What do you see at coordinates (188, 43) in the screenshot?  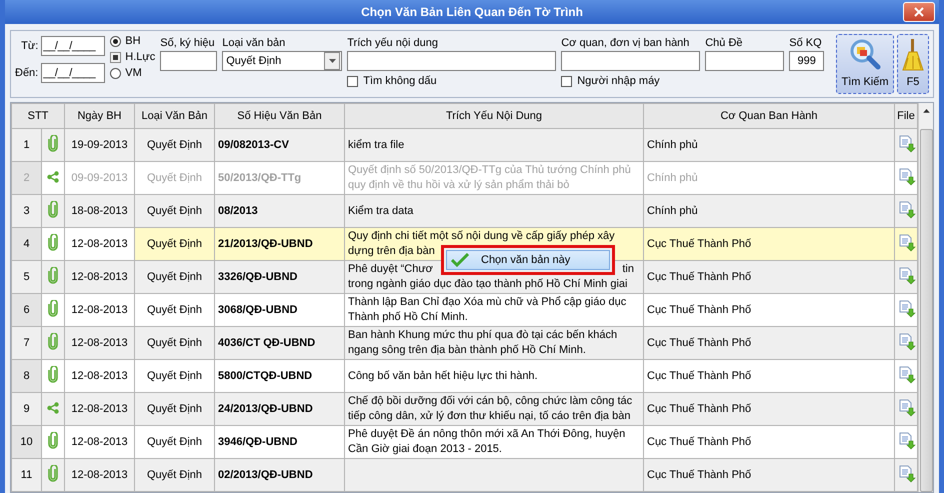 I see `field-label: Số, ký hiệu` at bounding box center [188, 43].